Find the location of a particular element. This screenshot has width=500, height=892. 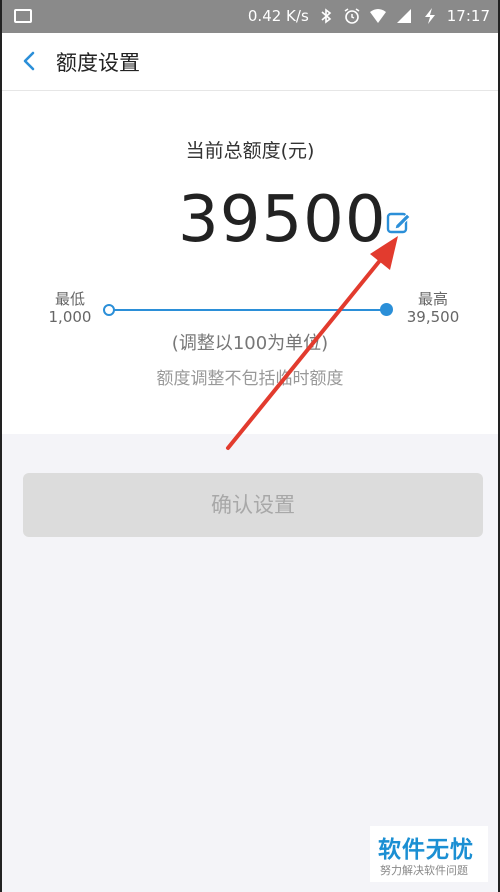

slider-handle is located at coordinates (386, 309).